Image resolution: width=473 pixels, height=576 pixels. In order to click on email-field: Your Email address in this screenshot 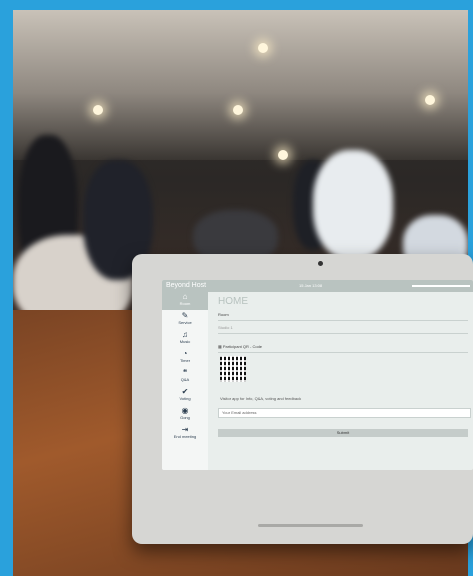, I will do `click(344, 413)`.